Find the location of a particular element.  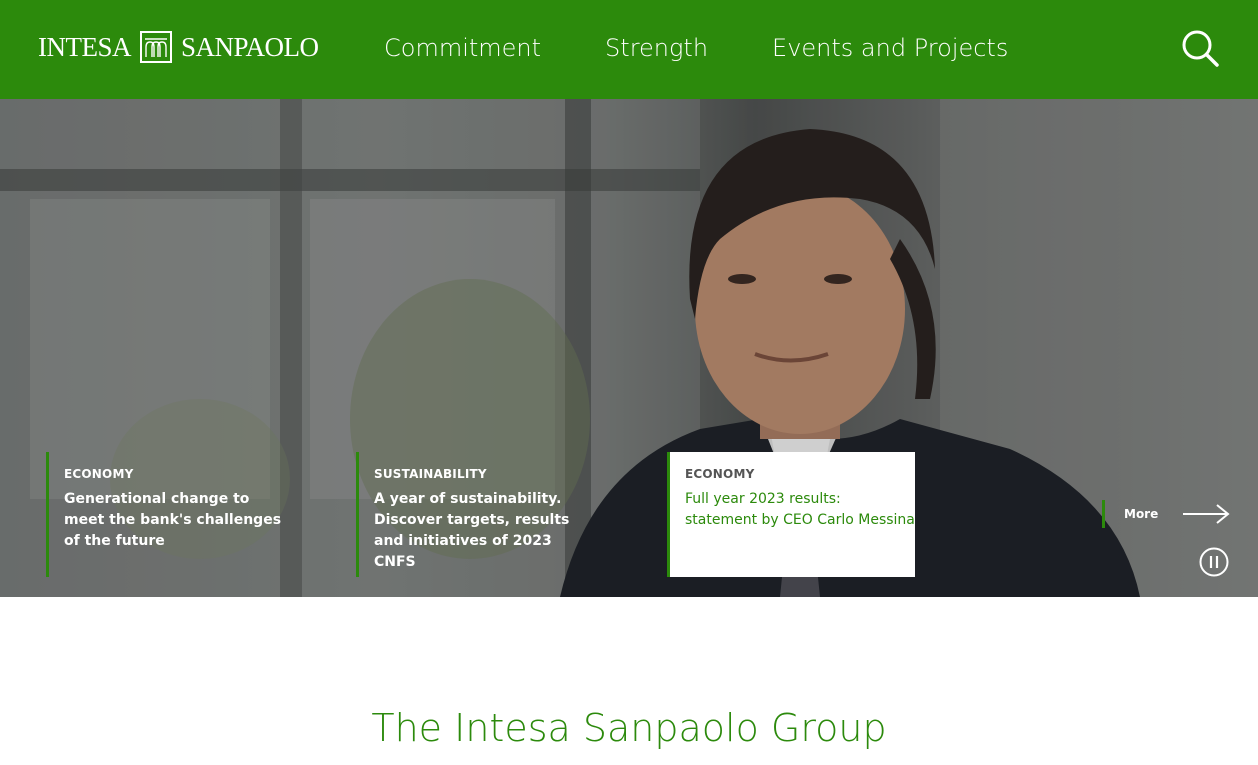

more-link: More is located at coordinates (1166, 514).